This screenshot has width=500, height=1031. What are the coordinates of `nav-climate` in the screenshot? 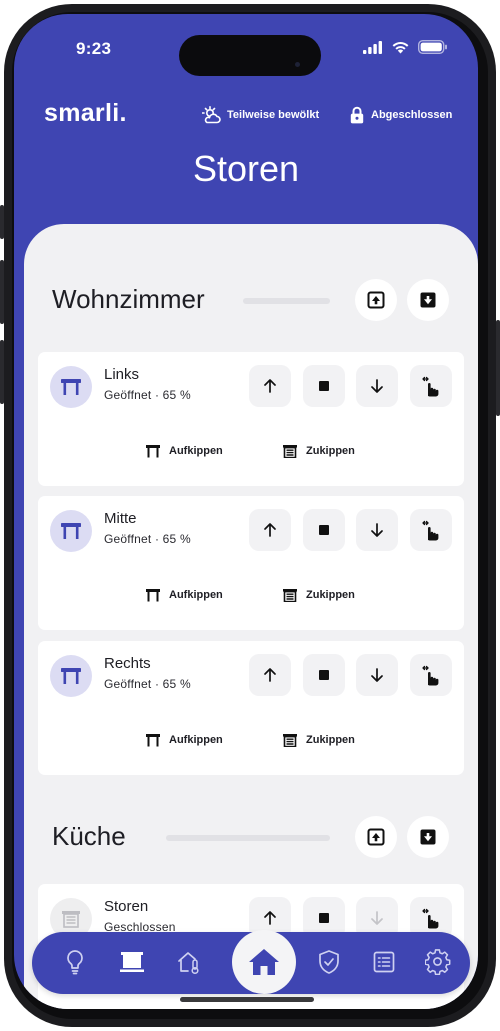 It's located at (189, 962).